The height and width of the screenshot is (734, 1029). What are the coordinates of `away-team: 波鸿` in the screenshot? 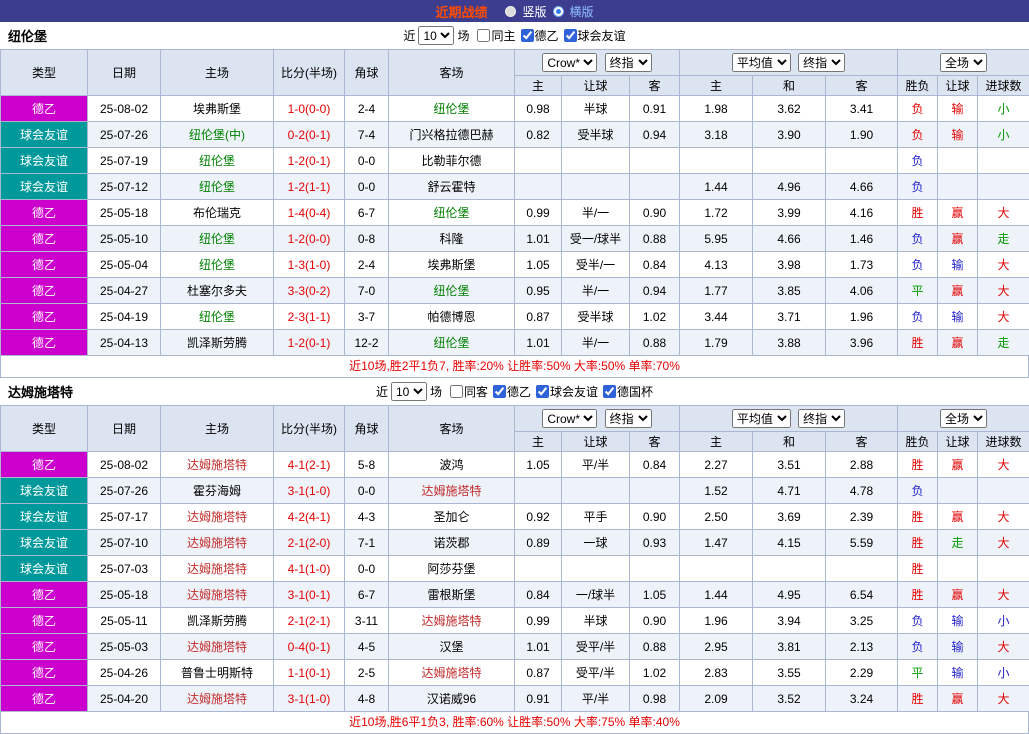 It's located at (452, 465).